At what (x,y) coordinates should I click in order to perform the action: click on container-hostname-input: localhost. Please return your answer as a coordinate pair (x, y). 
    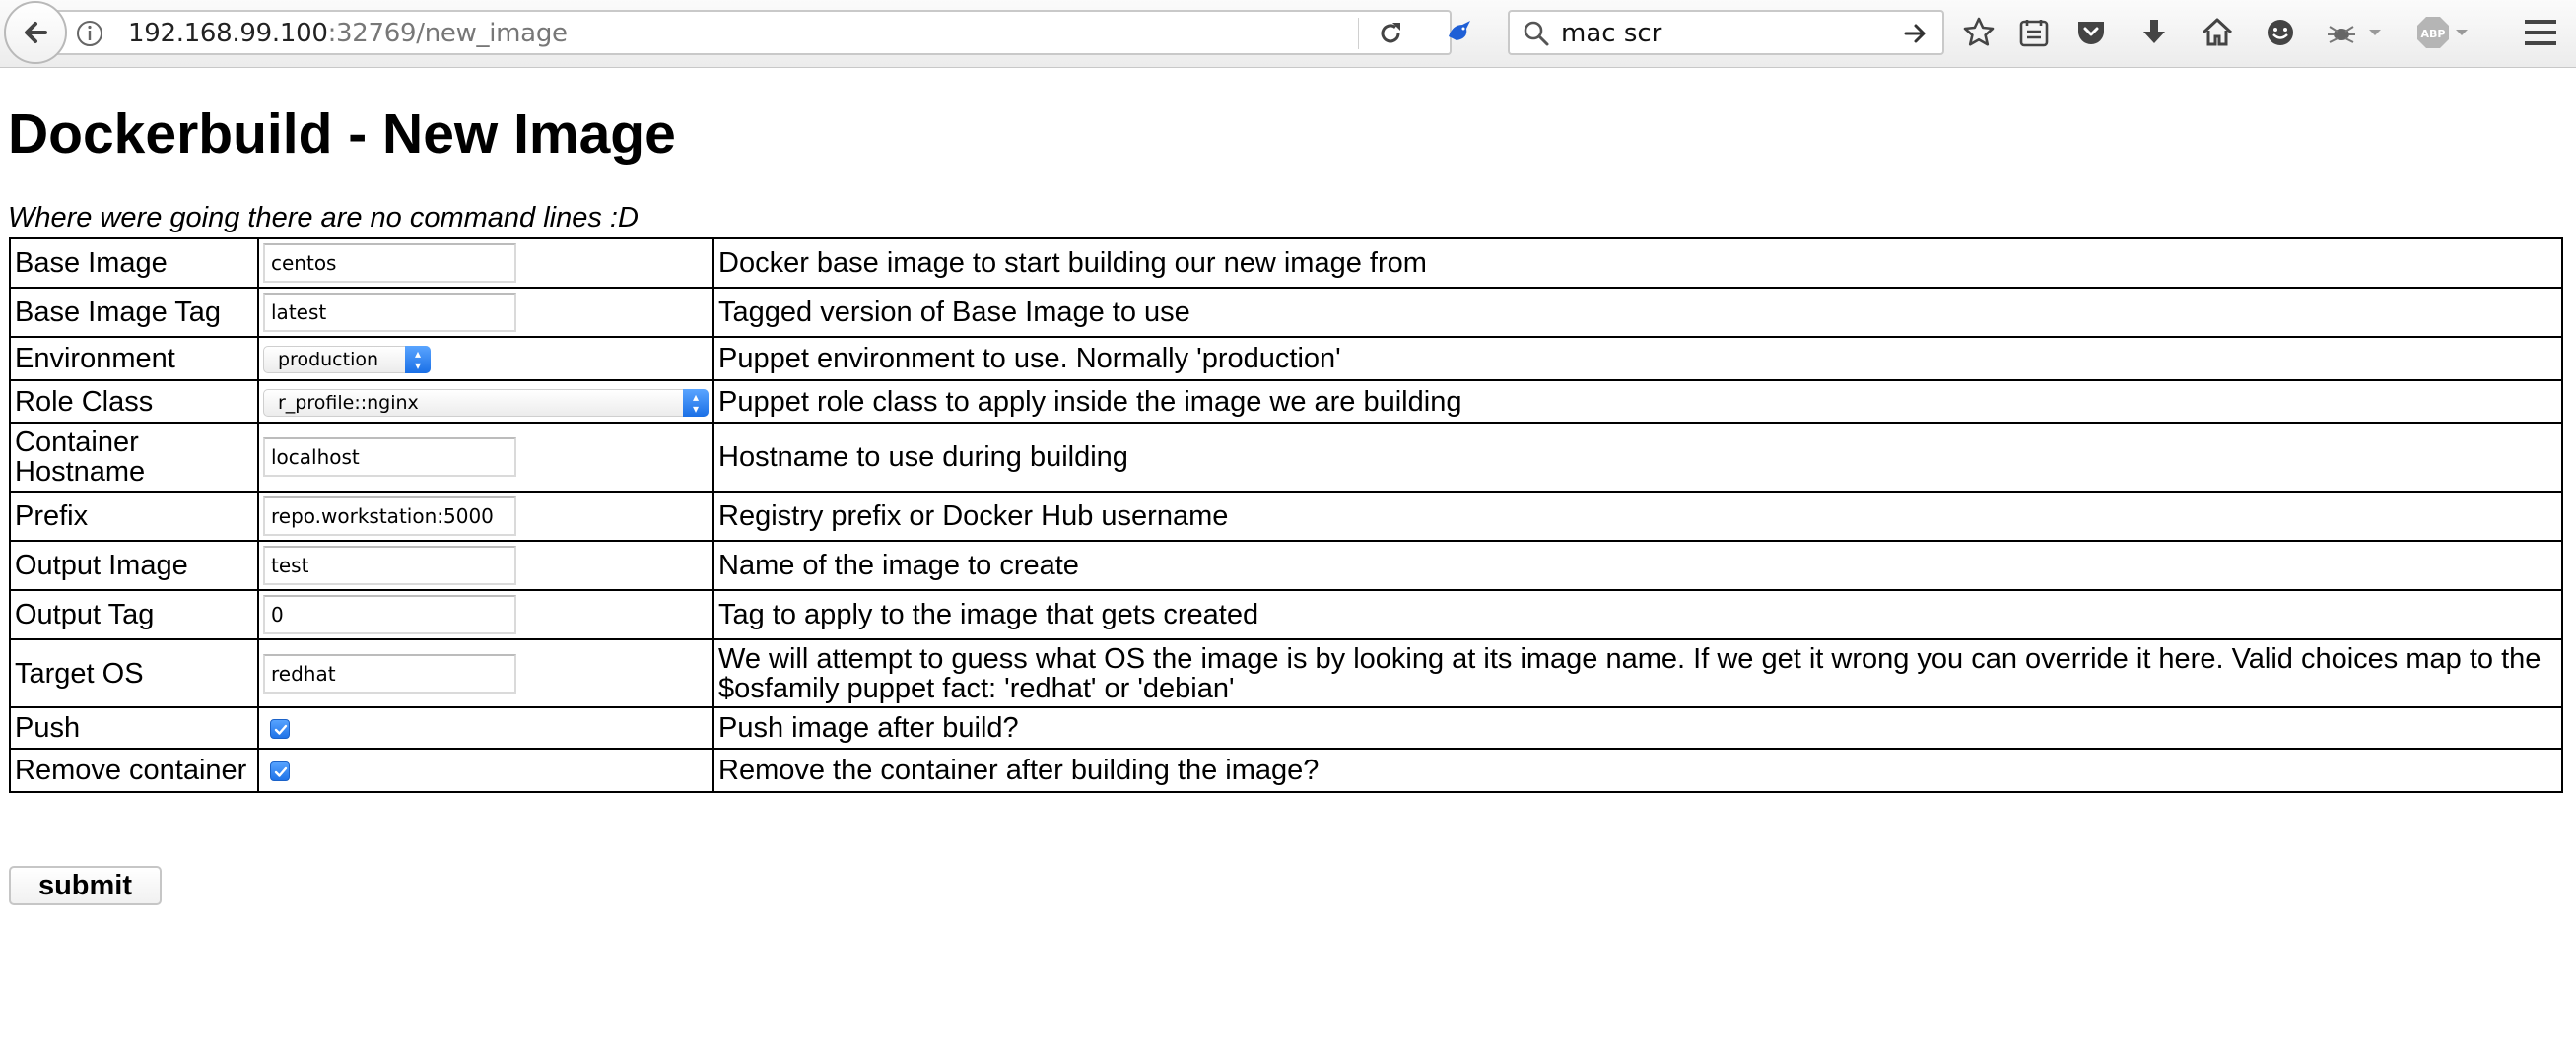
    Looking at the image, I should click on (389, 457).